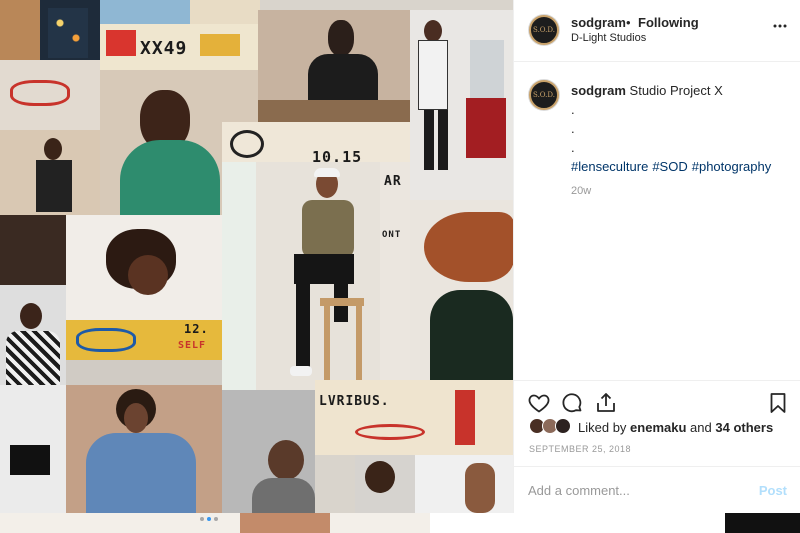 Image resolution: width=800 pixels, height=533 pixels. What do you see at coordinates (144, 340) in the screenshot?
I see `collage-tile-yellow-scribble: 12. SELF` at bounding box center [144, 340].